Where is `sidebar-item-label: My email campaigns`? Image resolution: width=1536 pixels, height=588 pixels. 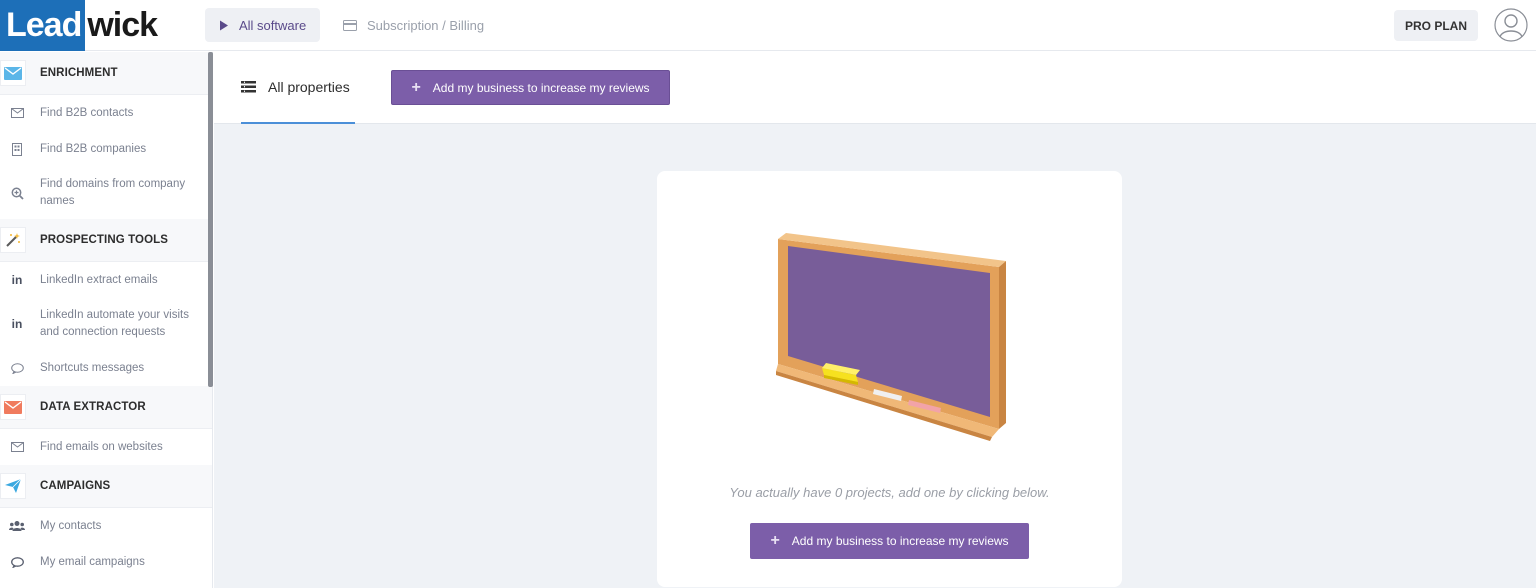 sidebar-item-label: My email campaigns is located at coordinates (92, 561).